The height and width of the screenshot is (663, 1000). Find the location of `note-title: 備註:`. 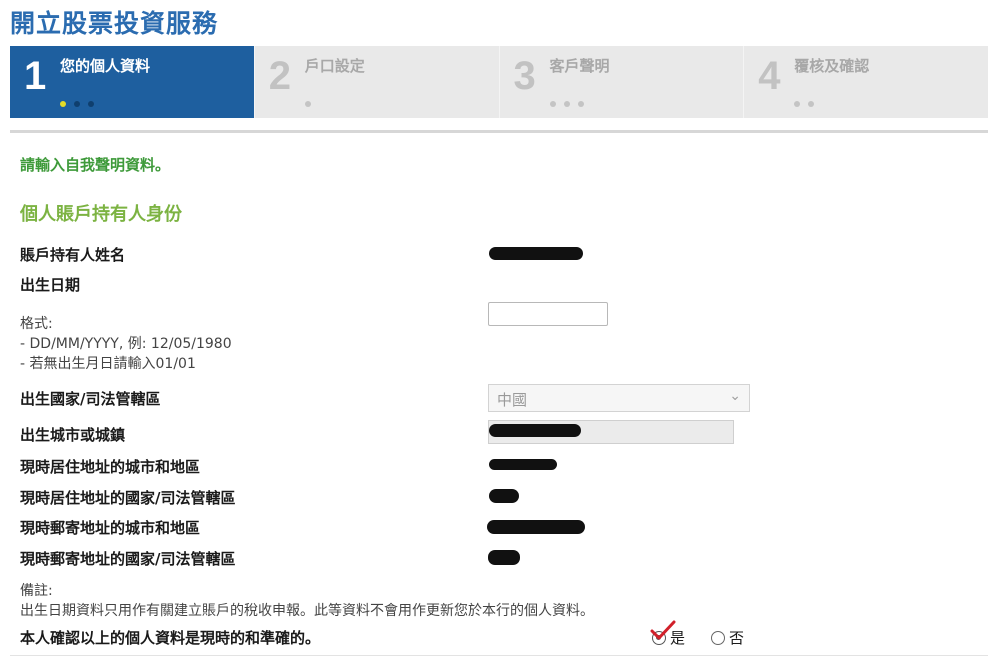

note-title: 備註: is located at coordinates (36, 591).